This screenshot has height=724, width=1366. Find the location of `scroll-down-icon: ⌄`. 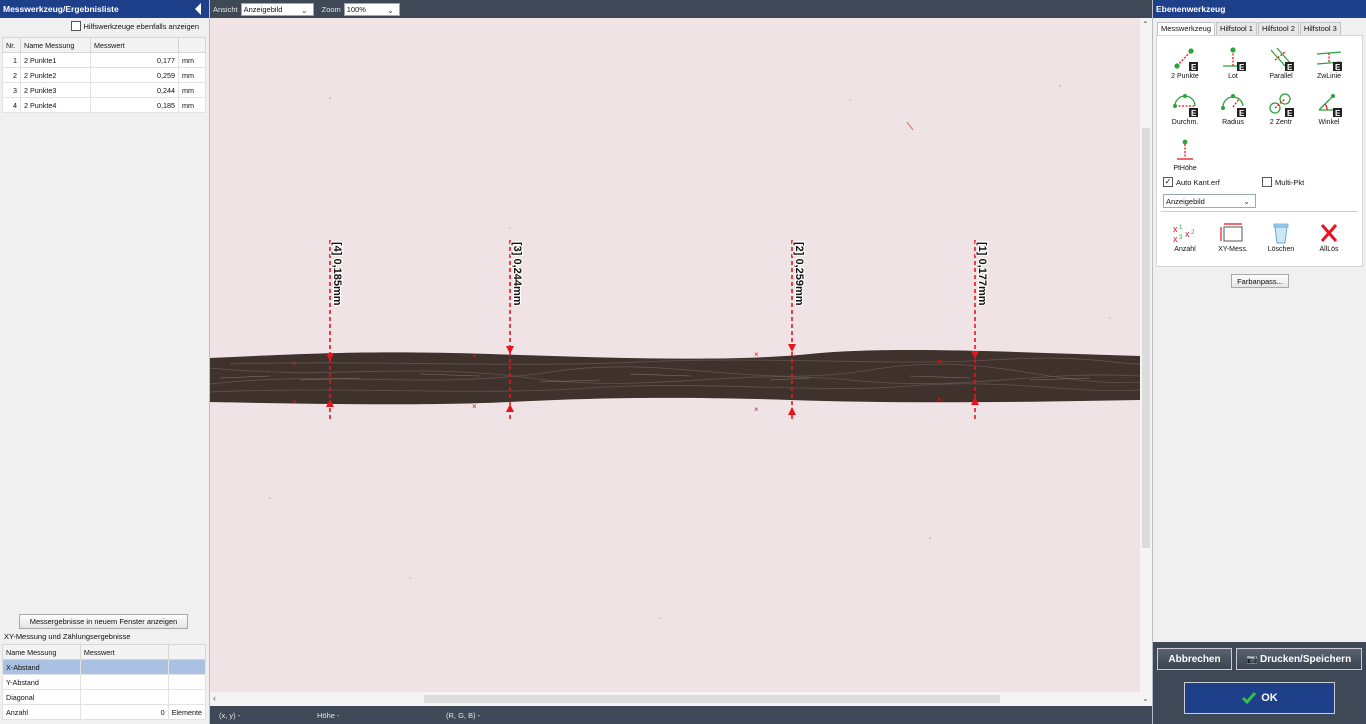

scroll-down-icon: ⌄ is located at coordinates (1145, 698).